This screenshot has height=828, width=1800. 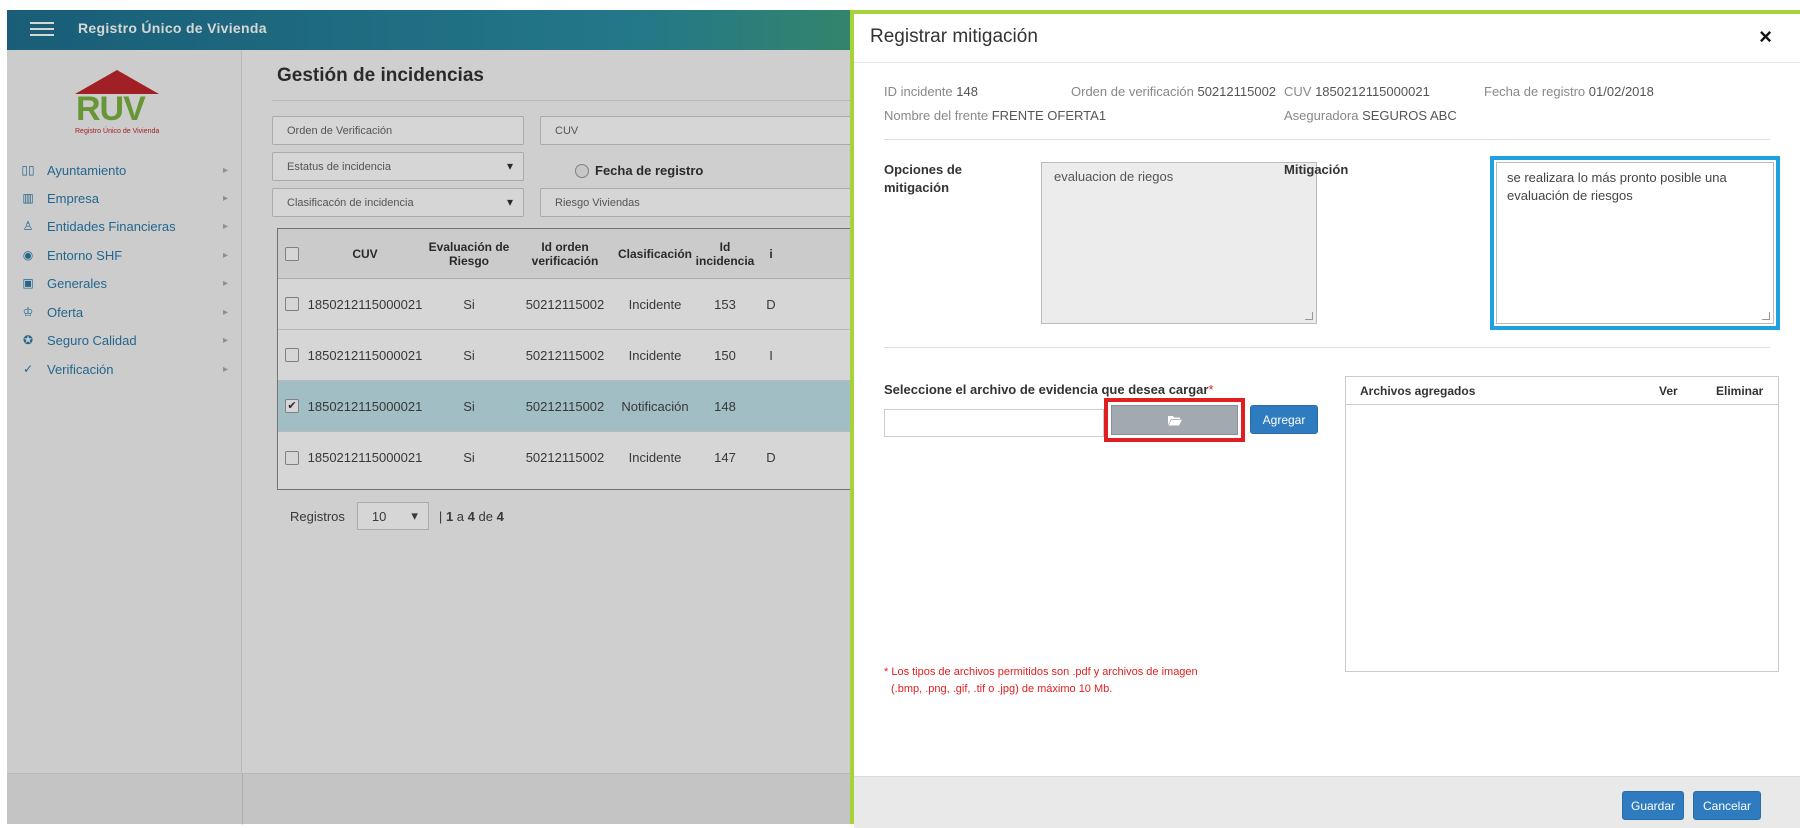 What do you see at coordinates (1372, 91) in the screenshot?
I see `cuv-value: 1850212115000021` at bounding box center [1372, 91].